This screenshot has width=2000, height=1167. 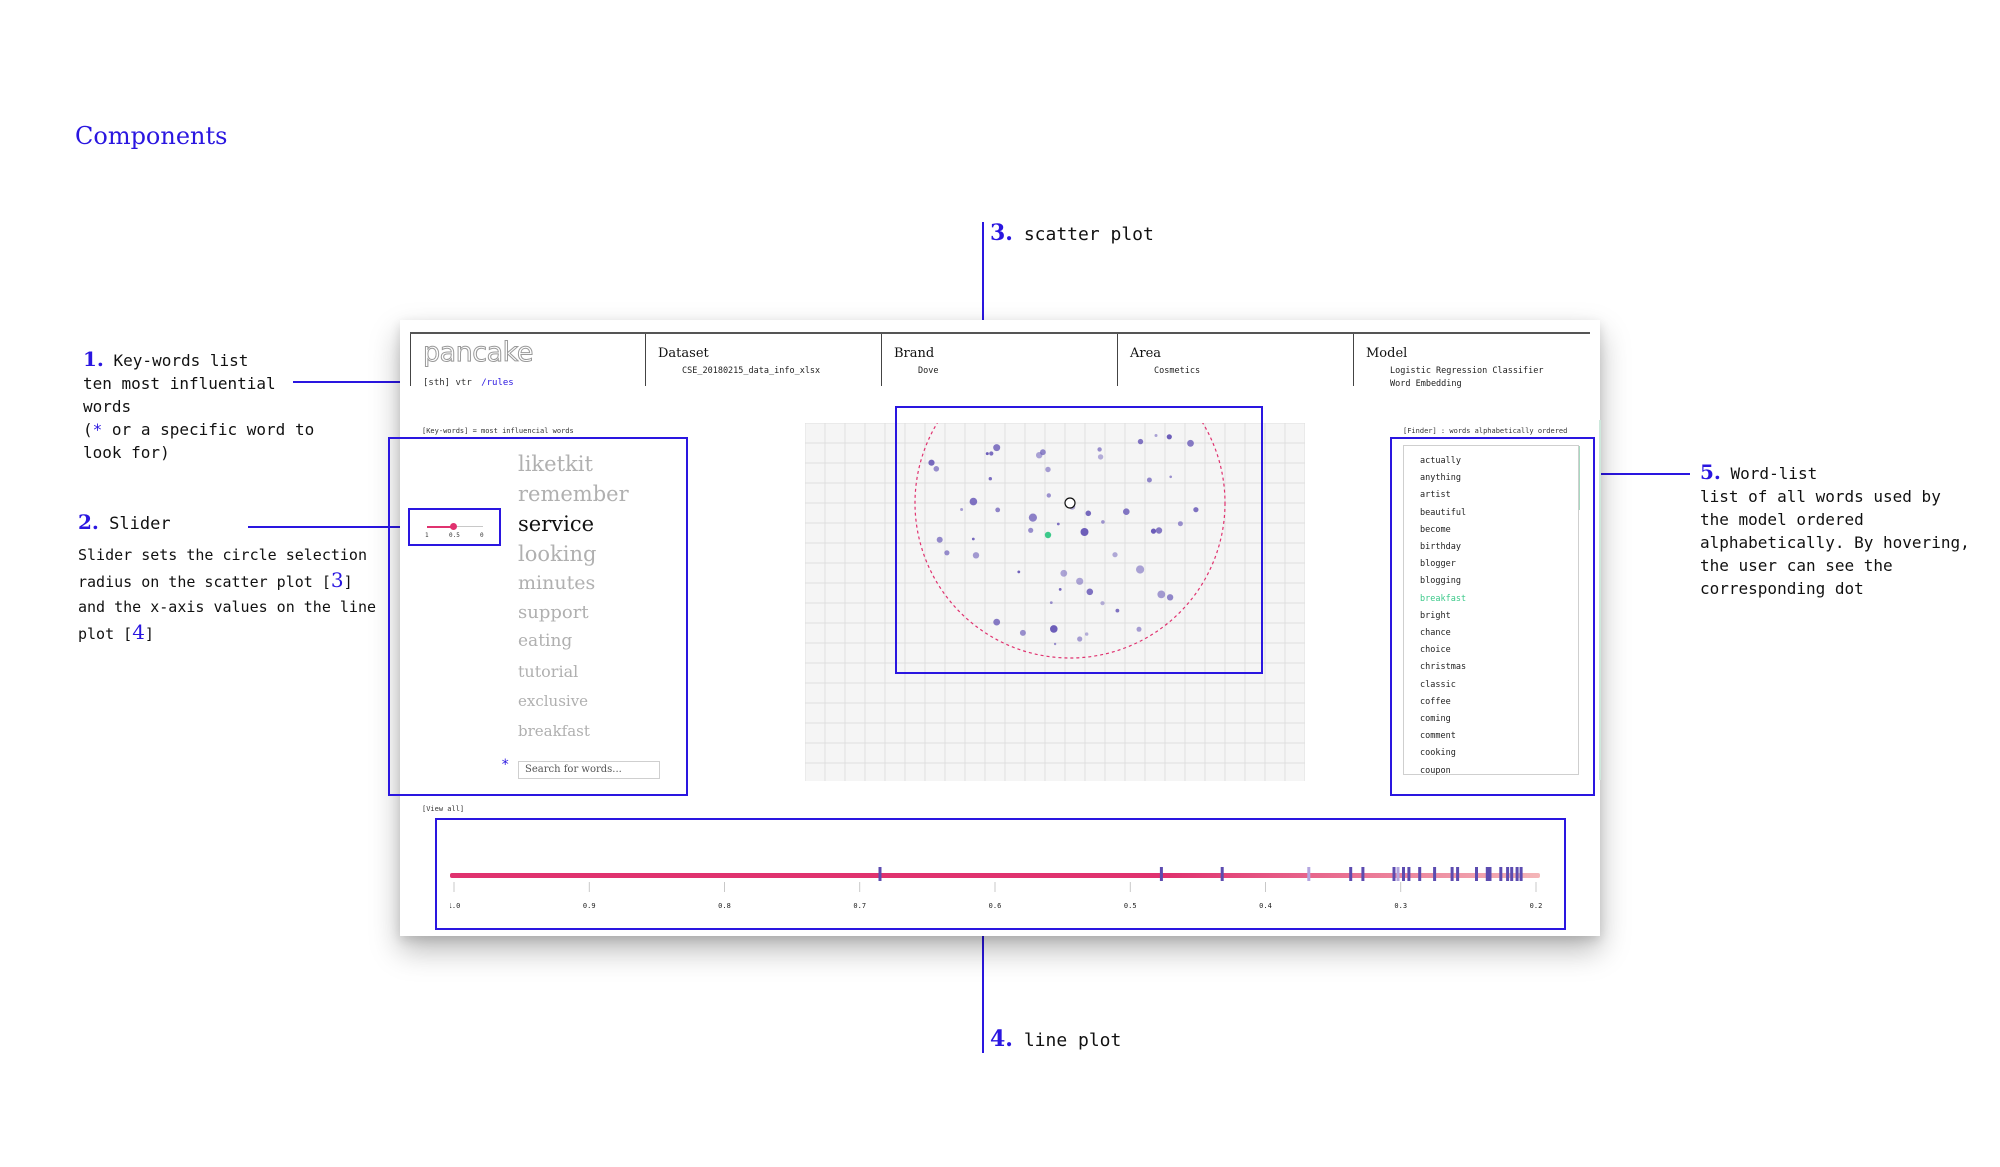 I want to click on view-all-link: [View all], so click(x=443, y=809).